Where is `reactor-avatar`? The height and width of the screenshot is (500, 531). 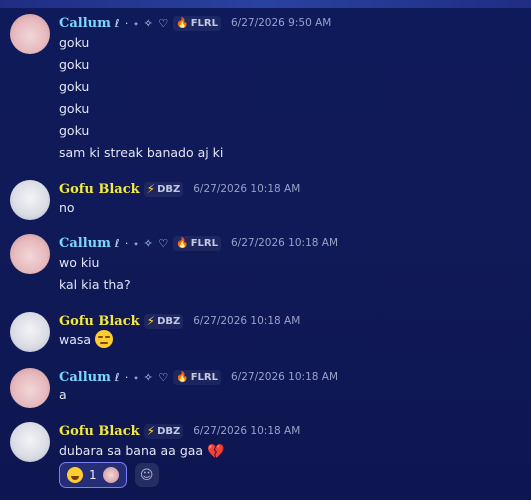
reactor-avatar is located at coordinates (110, 475).